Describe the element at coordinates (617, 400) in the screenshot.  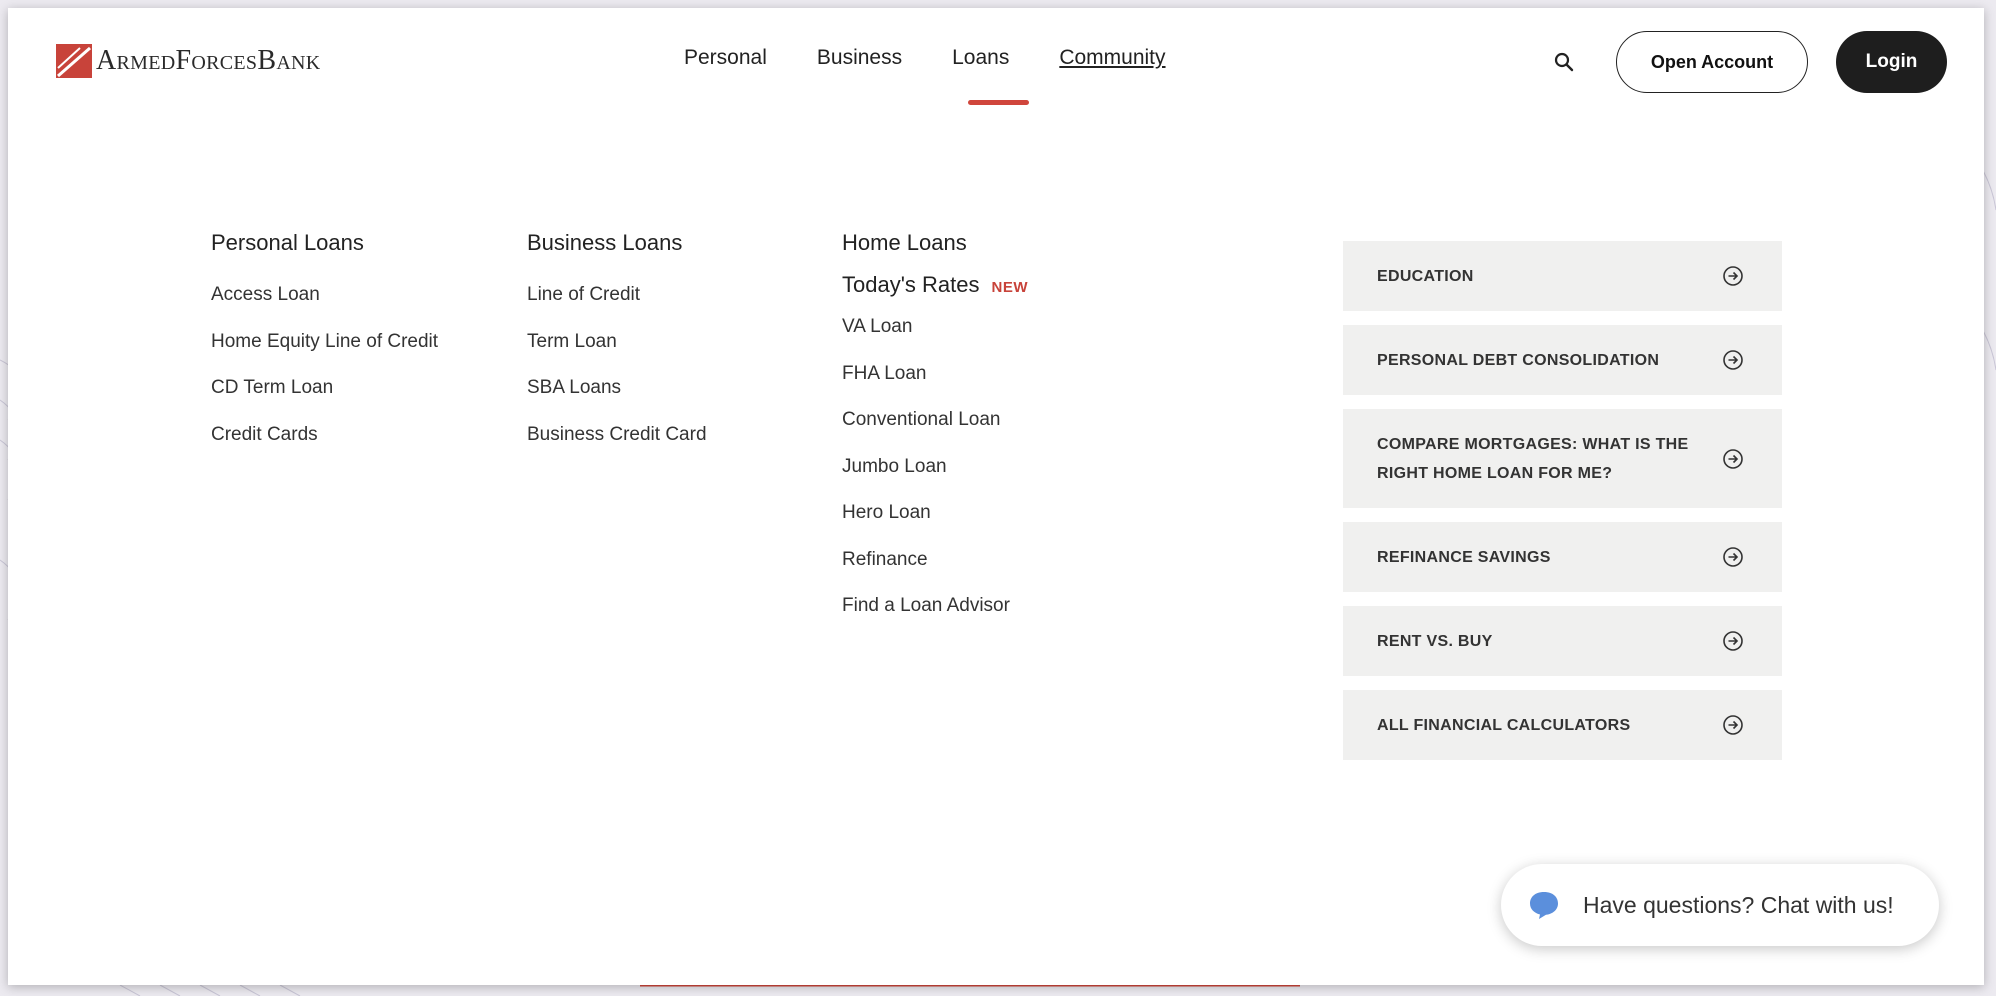
I see `menu-link-sba-loans: SBA Loans` at that location.